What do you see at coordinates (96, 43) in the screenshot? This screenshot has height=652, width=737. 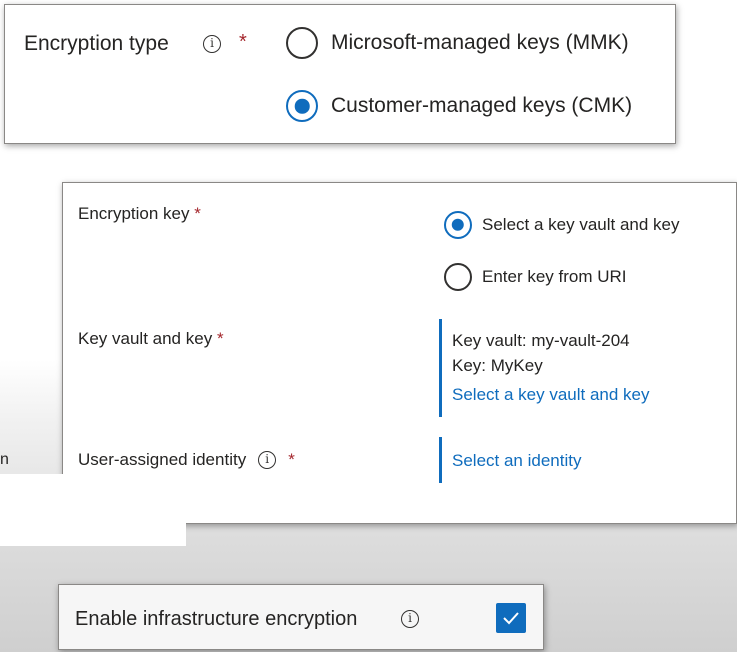 I see `encryption-type-label: Encryption type` at bounding box center [96, 43].